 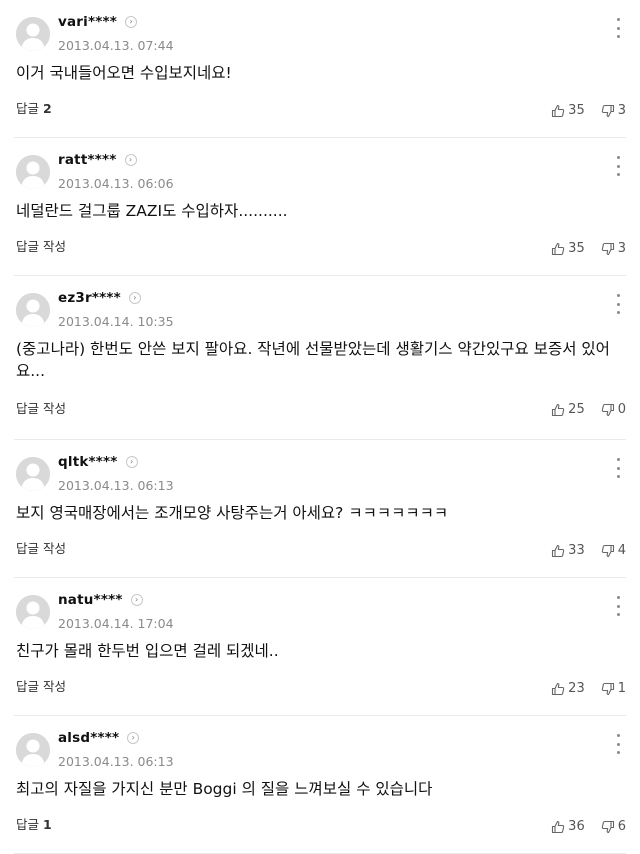 What do you see at coordinates (124, 73) in the screenshot?
I see `comment-text: 이거 국내들어오면 수입보지네요!` at bounding box center [124, 73].